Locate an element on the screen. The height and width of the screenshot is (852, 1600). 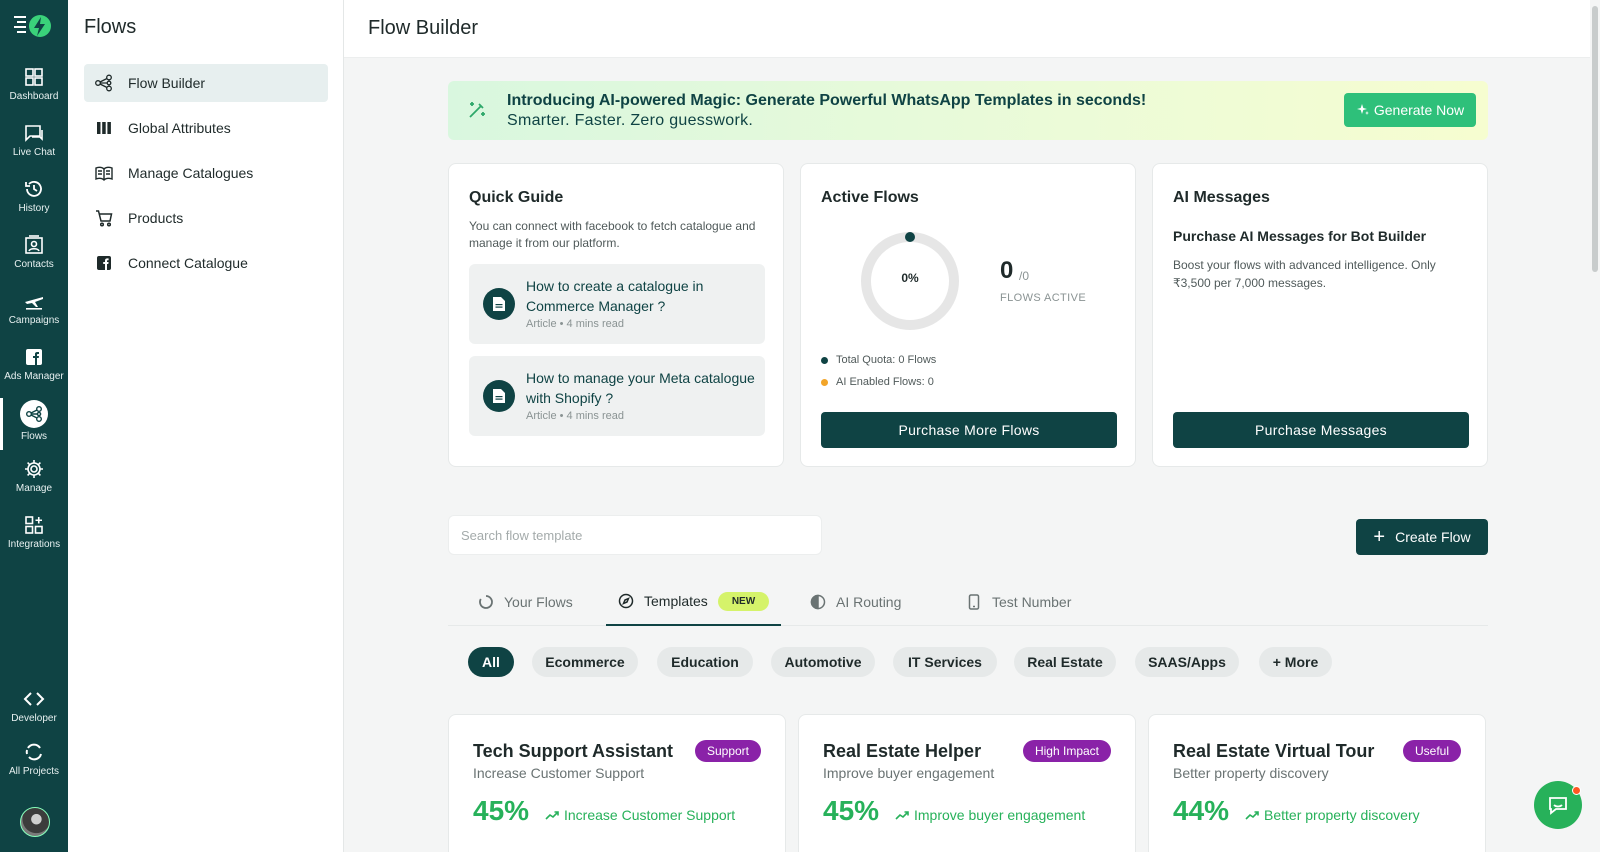
filter-chip-more: + More is located at coordinates (1295, 662).